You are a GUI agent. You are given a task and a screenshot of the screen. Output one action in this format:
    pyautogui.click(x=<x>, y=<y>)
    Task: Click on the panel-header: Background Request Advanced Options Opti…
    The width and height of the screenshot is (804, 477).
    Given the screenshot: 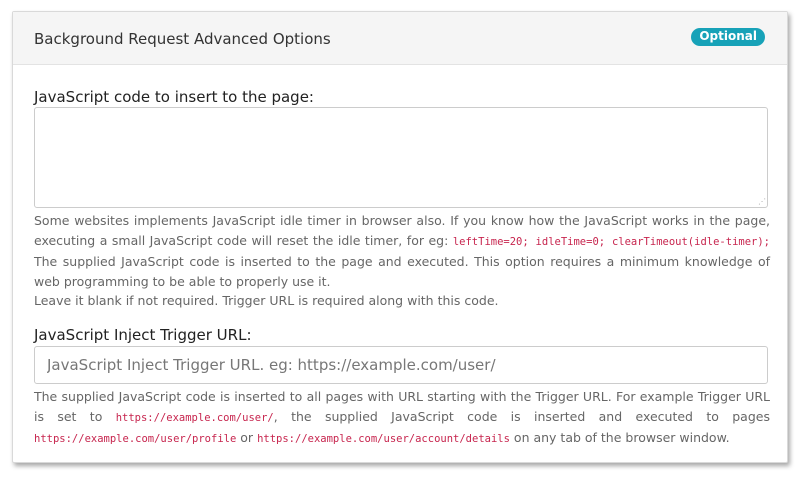 What is the action you would take?
    pyautogui.click(x=400, y=38)
    